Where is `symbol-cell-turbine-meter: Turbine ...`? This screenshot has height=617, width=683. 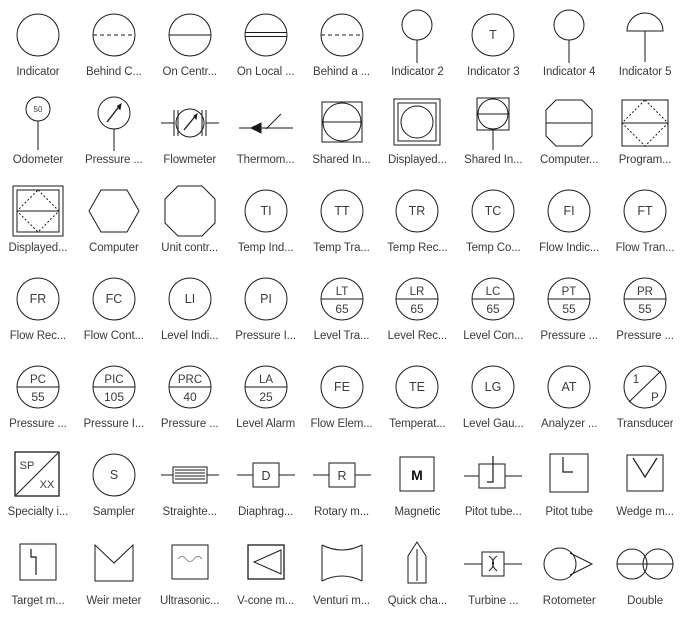 symbol-cell-turbine-meter: Turbine ... is located at coordinates (493, 573).